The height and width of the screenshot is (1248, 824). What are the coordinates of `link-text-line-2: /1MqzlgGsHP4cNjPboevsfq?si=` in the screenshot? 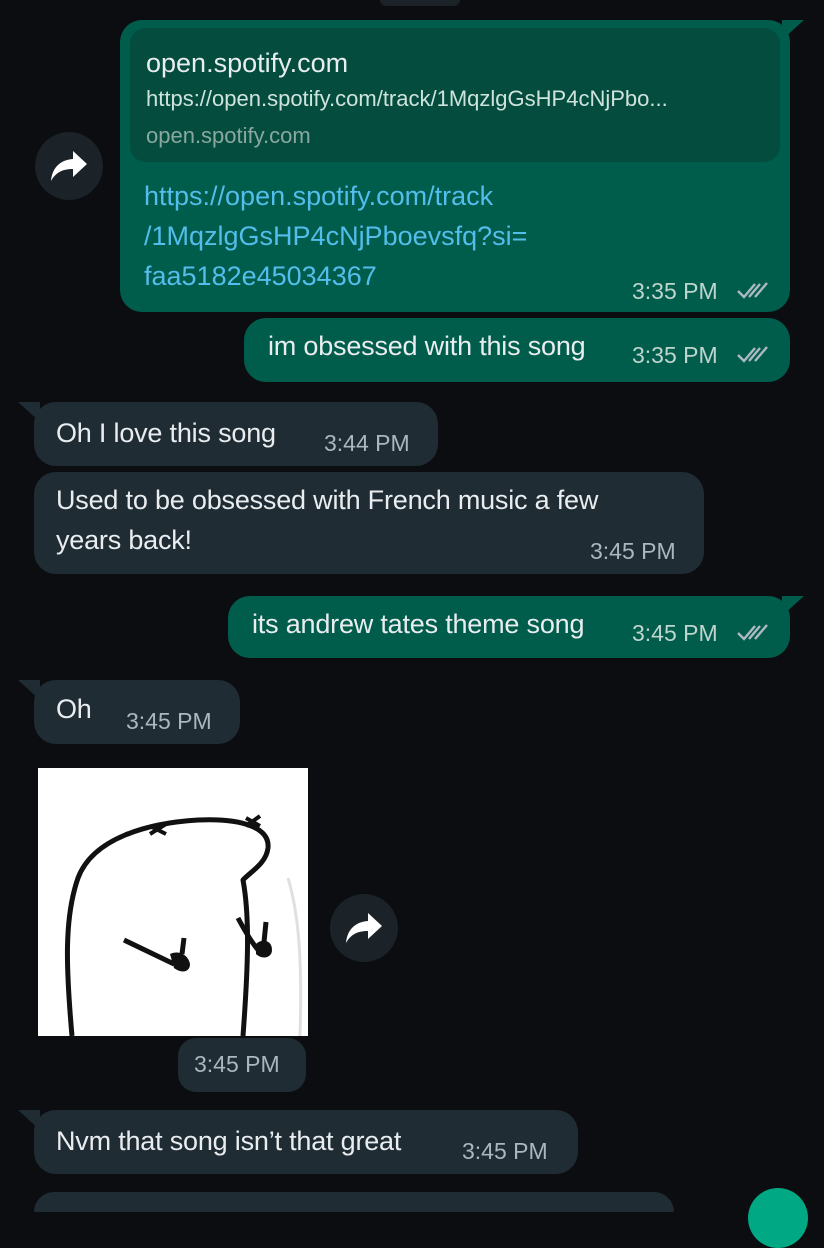 It's located at (335, 236).